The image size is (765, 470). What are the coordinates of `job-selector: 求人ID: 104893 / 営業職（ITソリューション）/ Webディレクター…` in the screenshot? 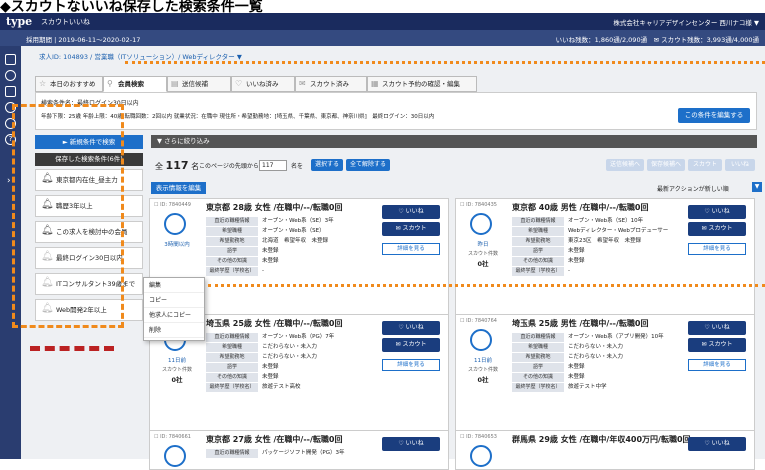 It's located at (140, 56).